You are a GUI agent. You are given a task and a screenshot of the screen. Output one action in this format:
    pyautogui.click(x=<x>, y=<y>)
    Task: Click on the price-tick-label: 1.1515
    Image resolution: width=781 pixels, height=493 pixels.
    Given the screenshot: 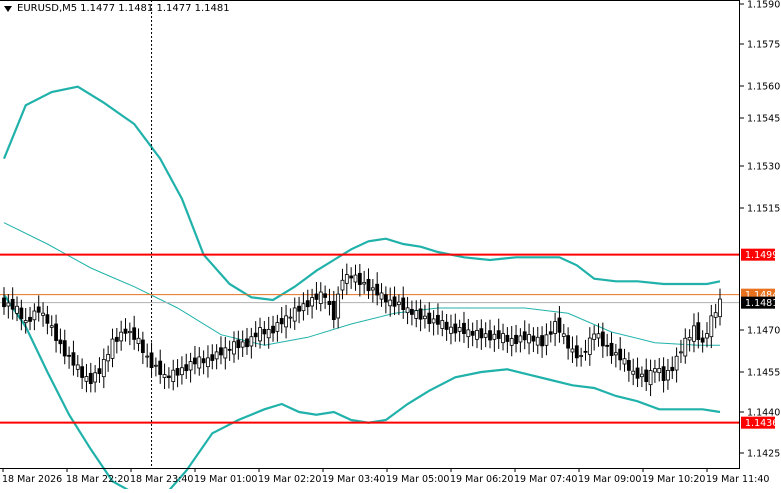 What is the action you would take?
    pyautogui.click(x=763, y=209)
    